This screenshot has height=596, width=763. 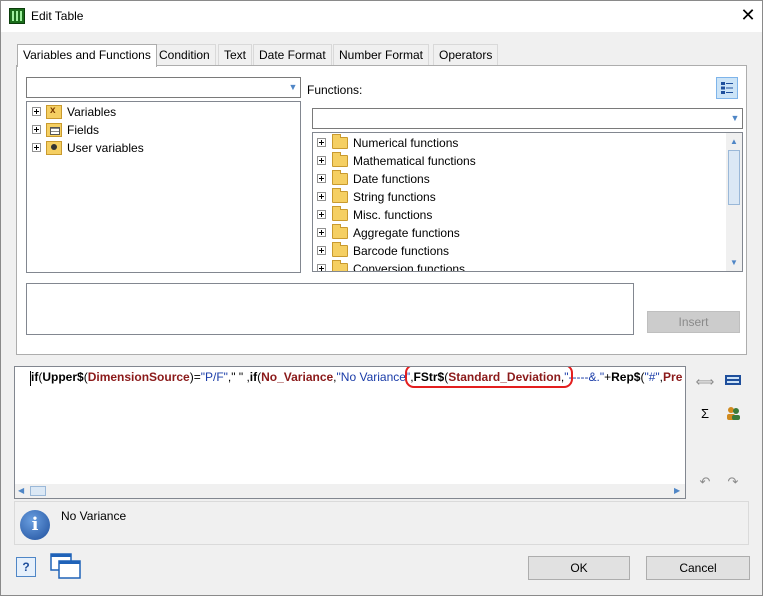 I want to click on field-box-icon, so click(x=733, y=382).